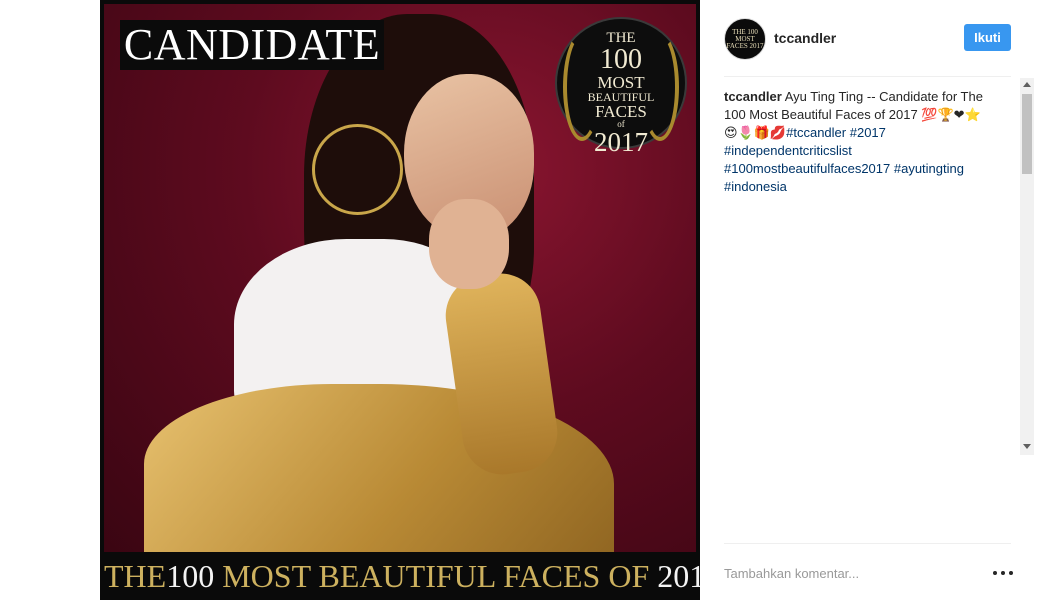 This screenshot has height=602, width=1037. I want to click on hashtag-link: #ayutingting, so click(929, 168).